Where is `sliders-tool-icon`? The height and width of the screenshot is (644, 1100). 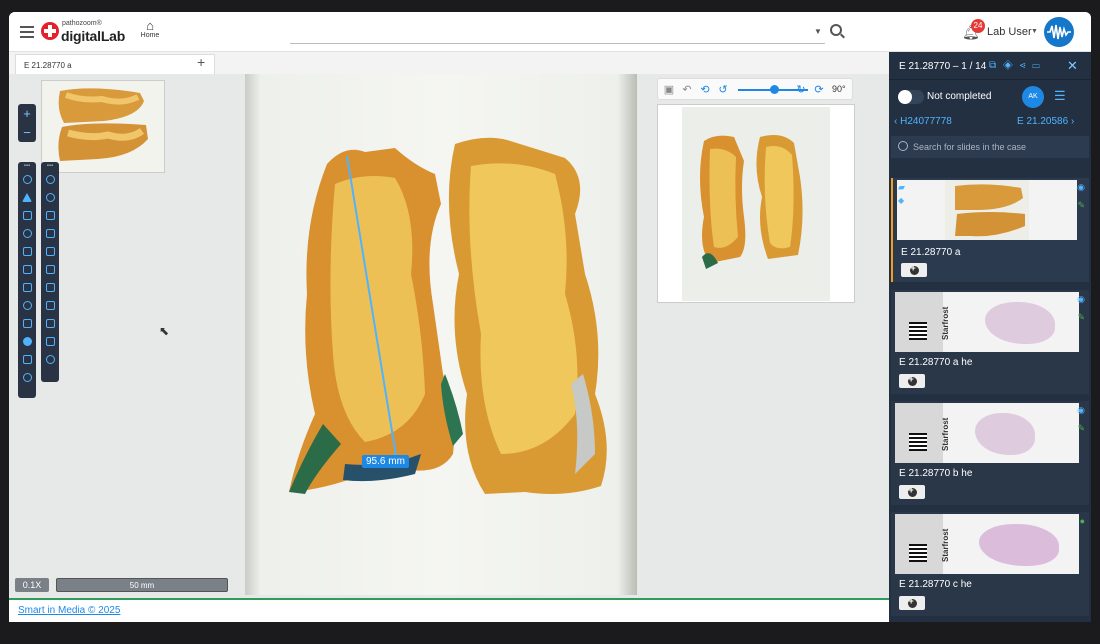 sliders-tool-icon is located at coordinates (27, 323).